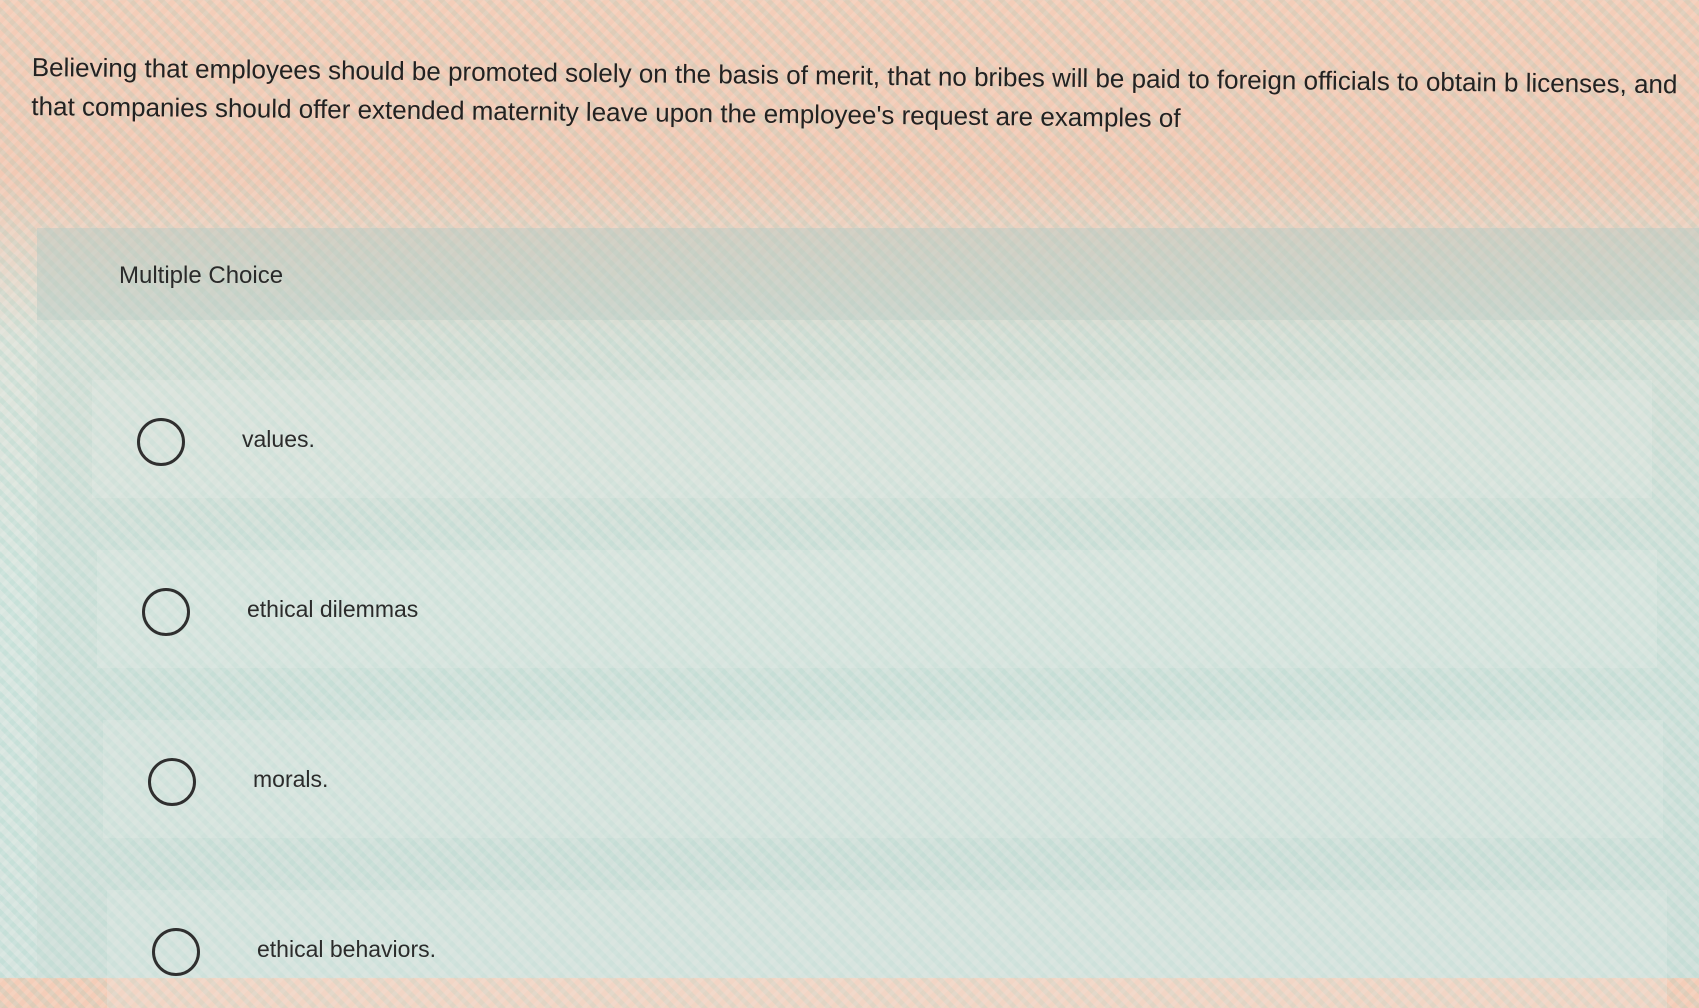 This screenshot has width=1699, height=1008. I want to click on option-morals: morals., so click(883, 779).